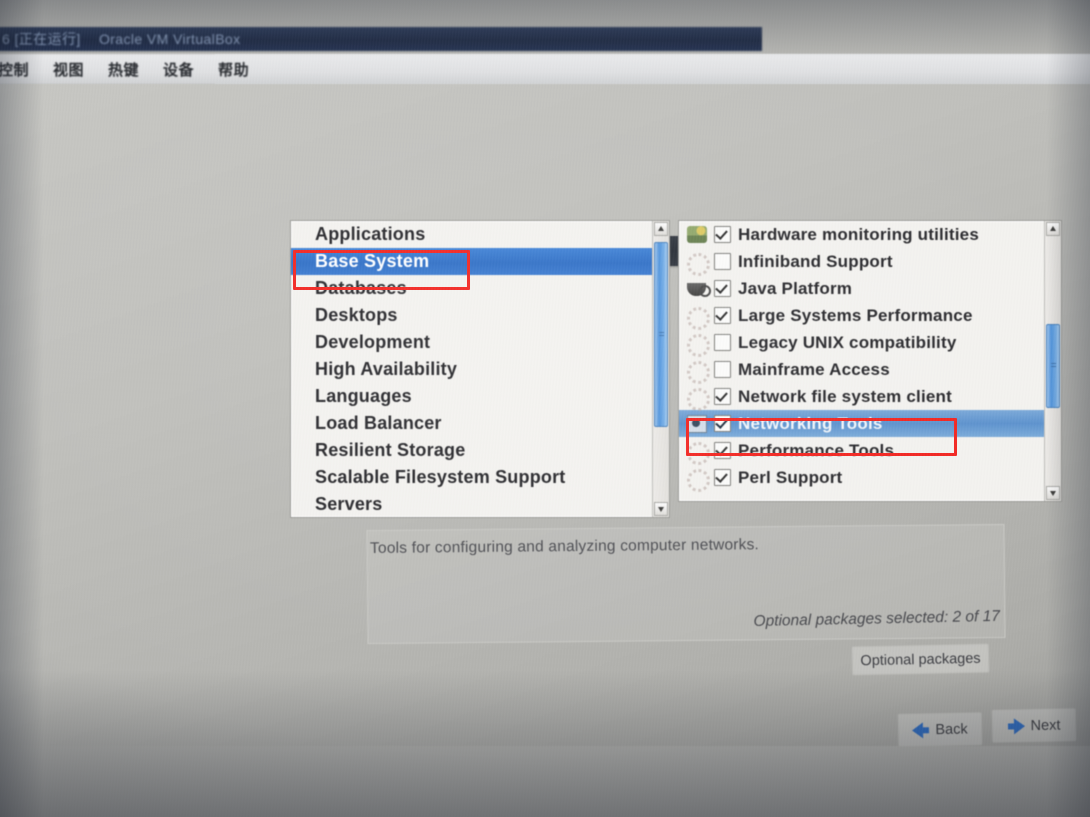 Image resolution: width=1090 pixels, height=817 pixels. I want to click on next-button-label: Next, so click(1045, 725).